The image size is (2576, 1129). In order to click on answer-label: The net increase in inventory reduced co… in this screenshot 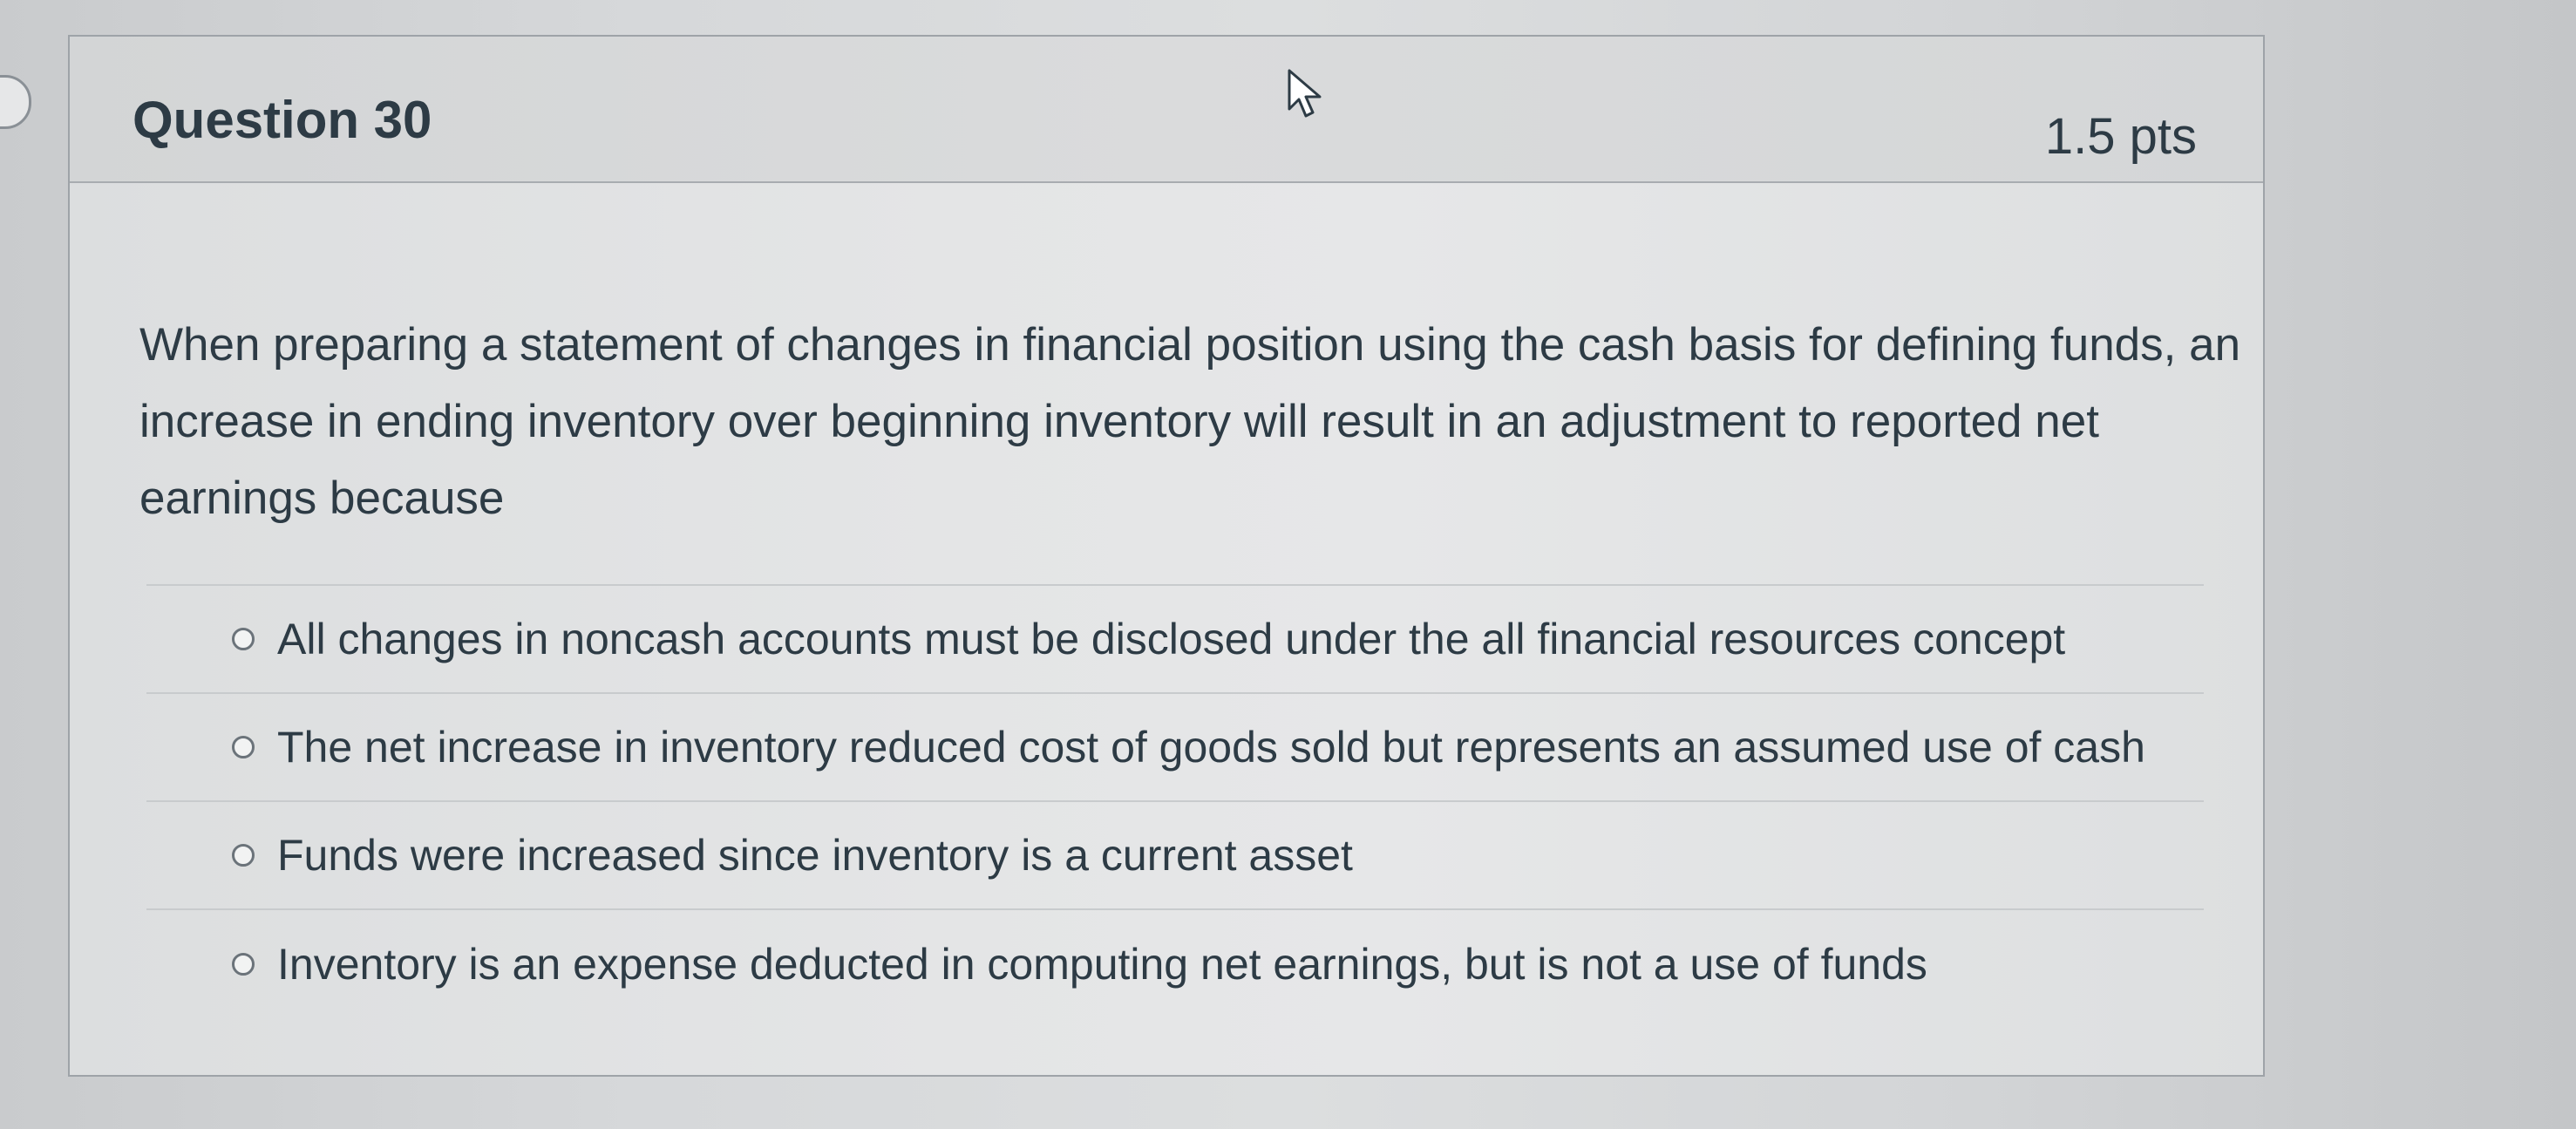, I will do `click(1211, 747)`.